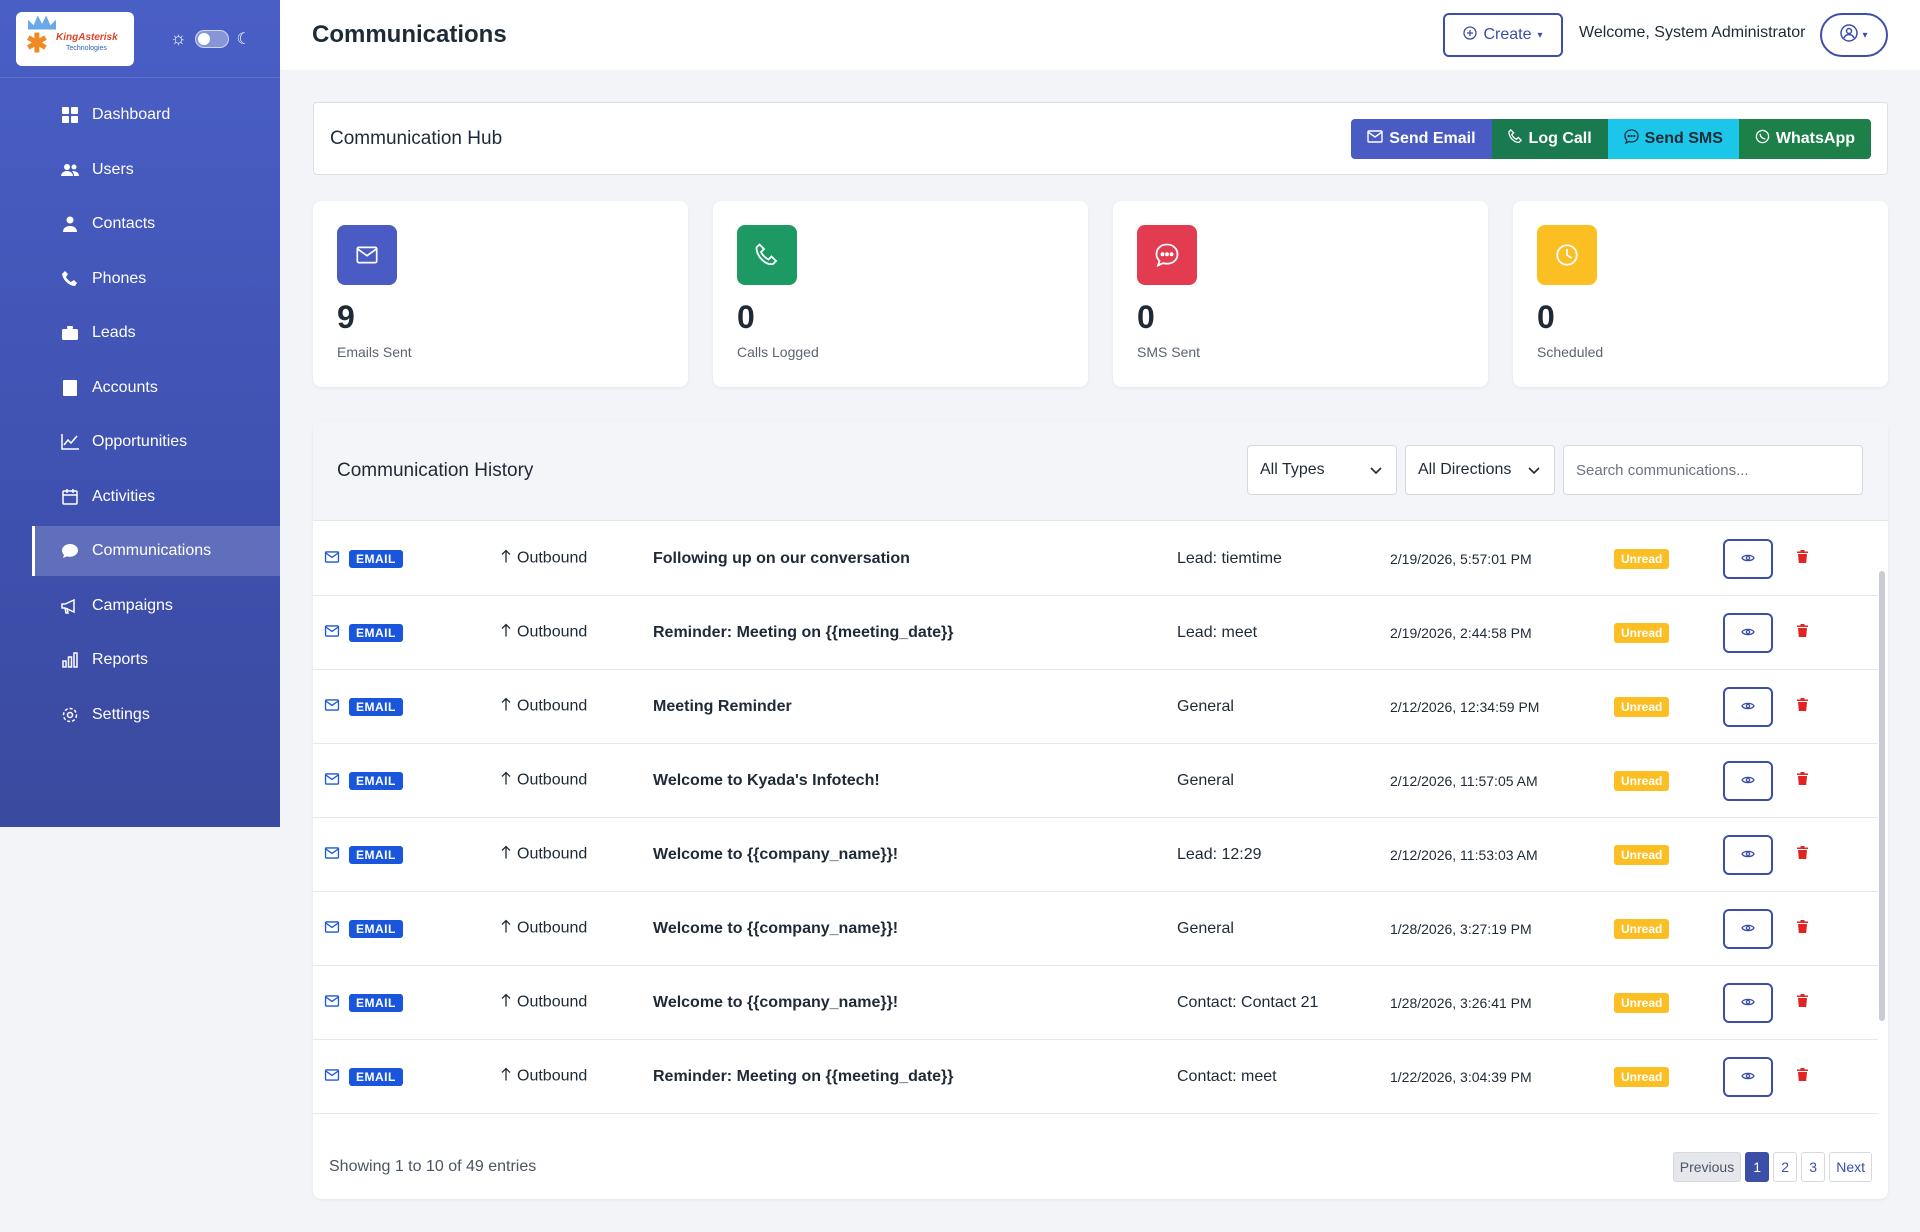 This screenshot has width=1920, height=1232. I want to click on sidebar-item-contacts: Contacts, so click(156, 224).